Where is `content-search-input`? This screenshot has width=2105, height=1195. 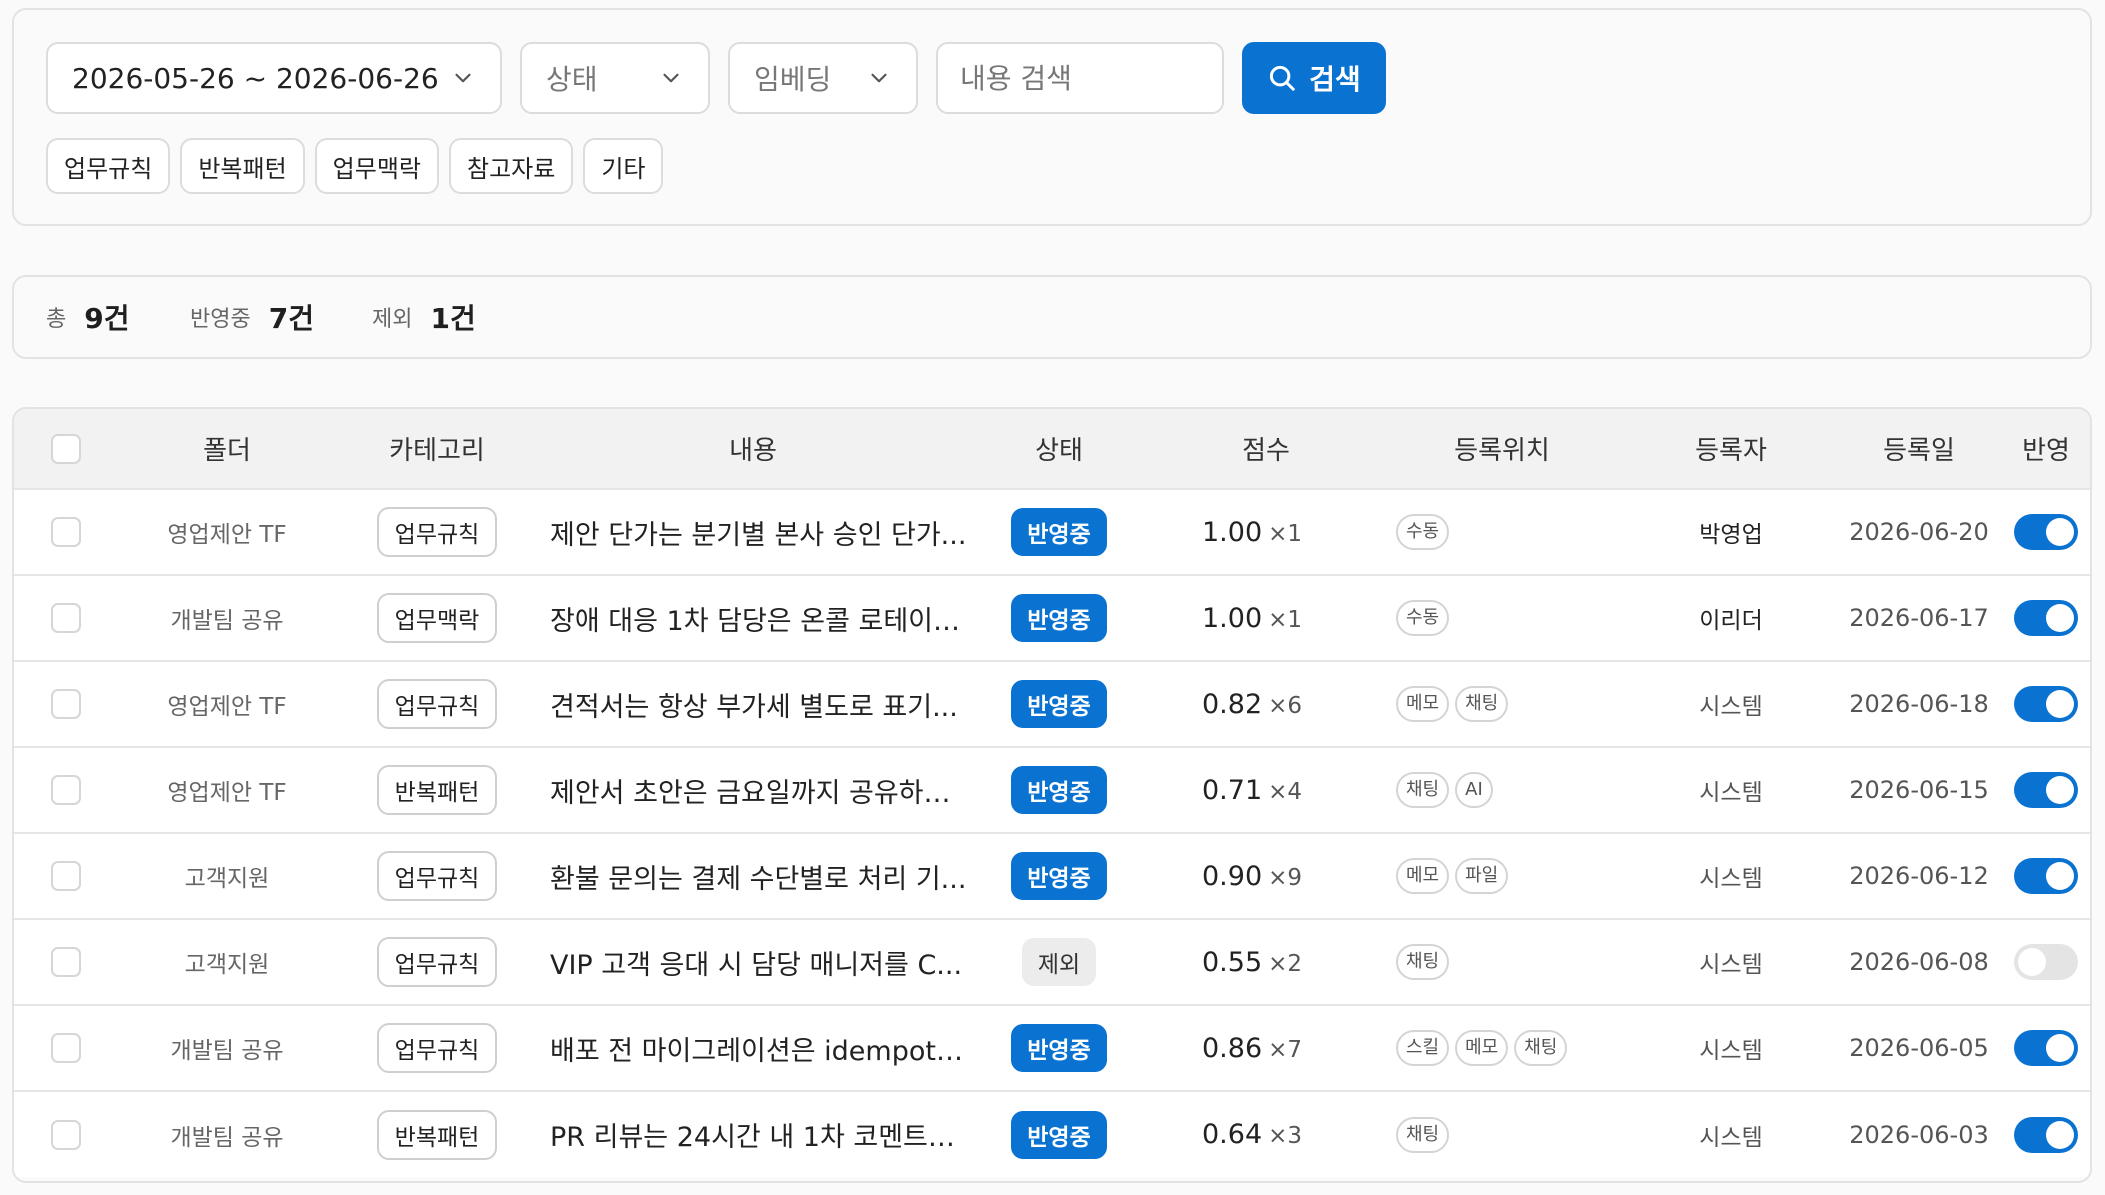 content-search-input is located at coordinates (1080, 78).